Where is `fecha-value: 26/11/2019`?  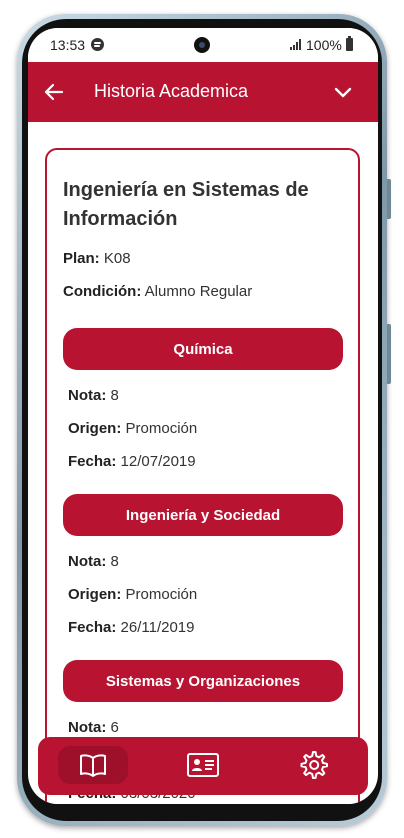
fecha-value: 26/11/2019 is located at coordinates (157, 627).